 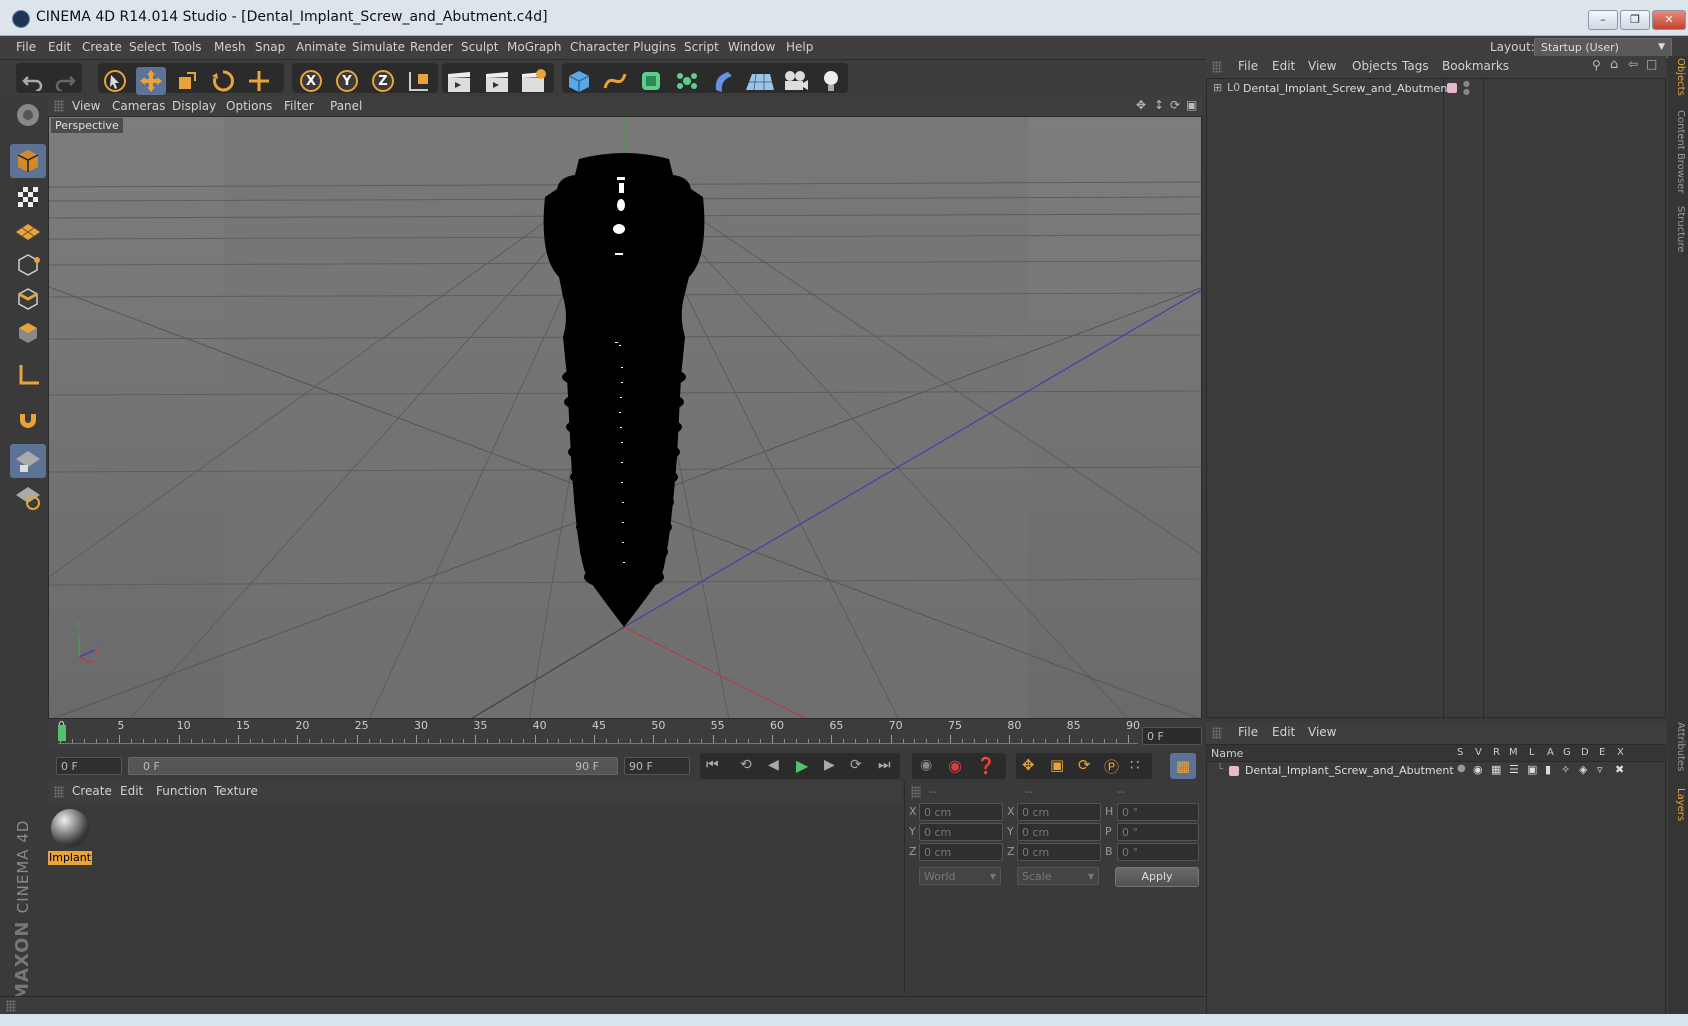 I want to click on object-menu-bookmarks: Bookmarks, so click(x=1475, y=66).